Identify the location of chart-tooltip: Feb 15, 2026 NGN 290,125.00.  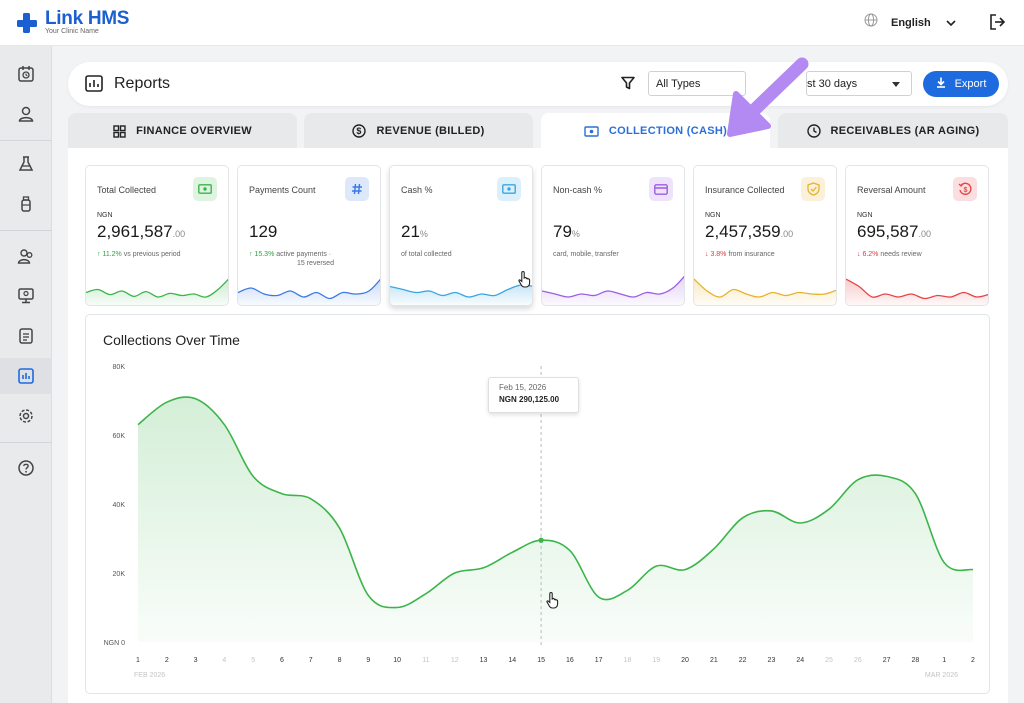
(533, 395).